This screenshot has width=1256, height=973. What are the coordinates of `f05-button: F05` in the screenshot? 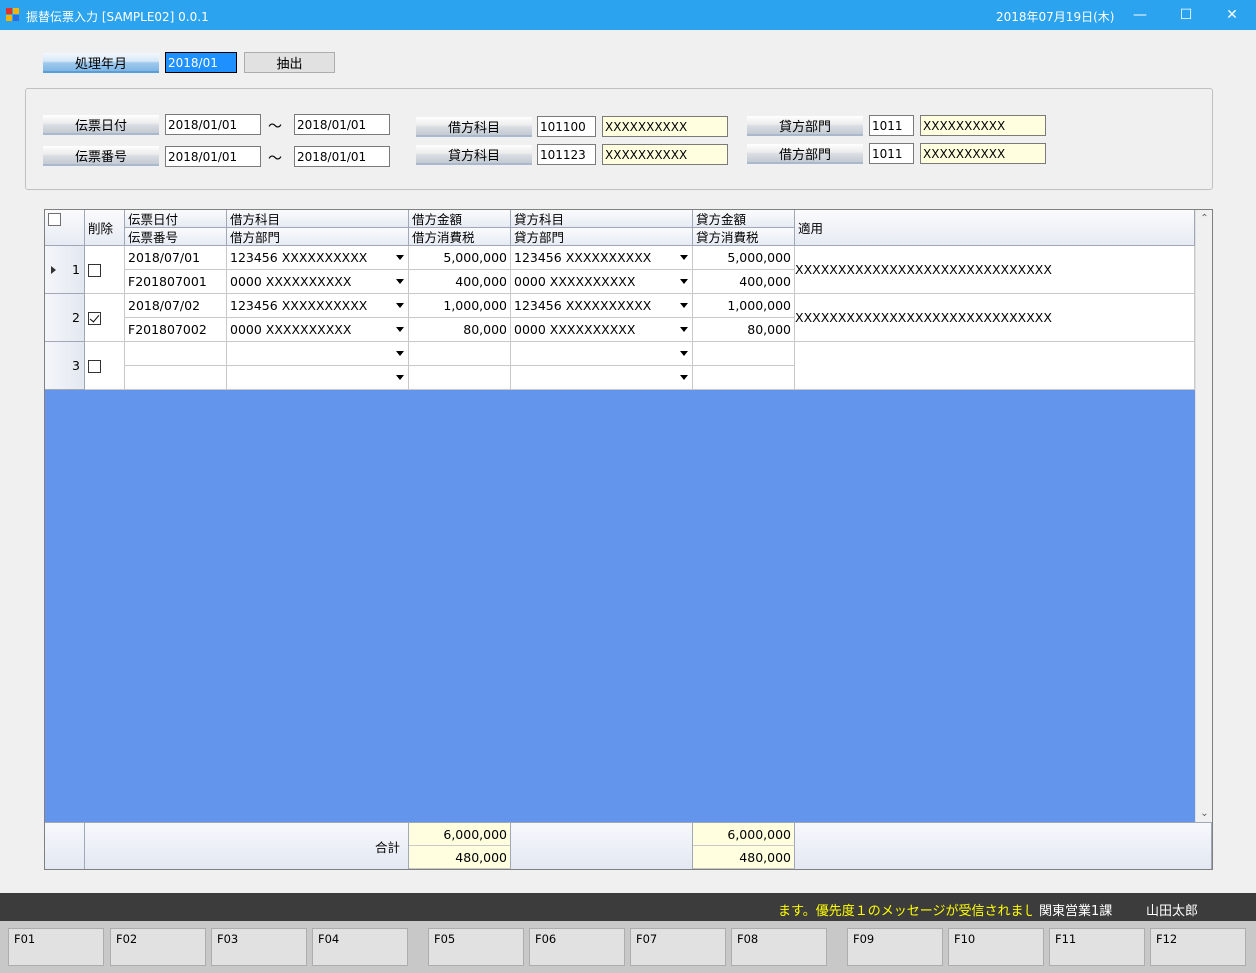 It's located at (476, 947).